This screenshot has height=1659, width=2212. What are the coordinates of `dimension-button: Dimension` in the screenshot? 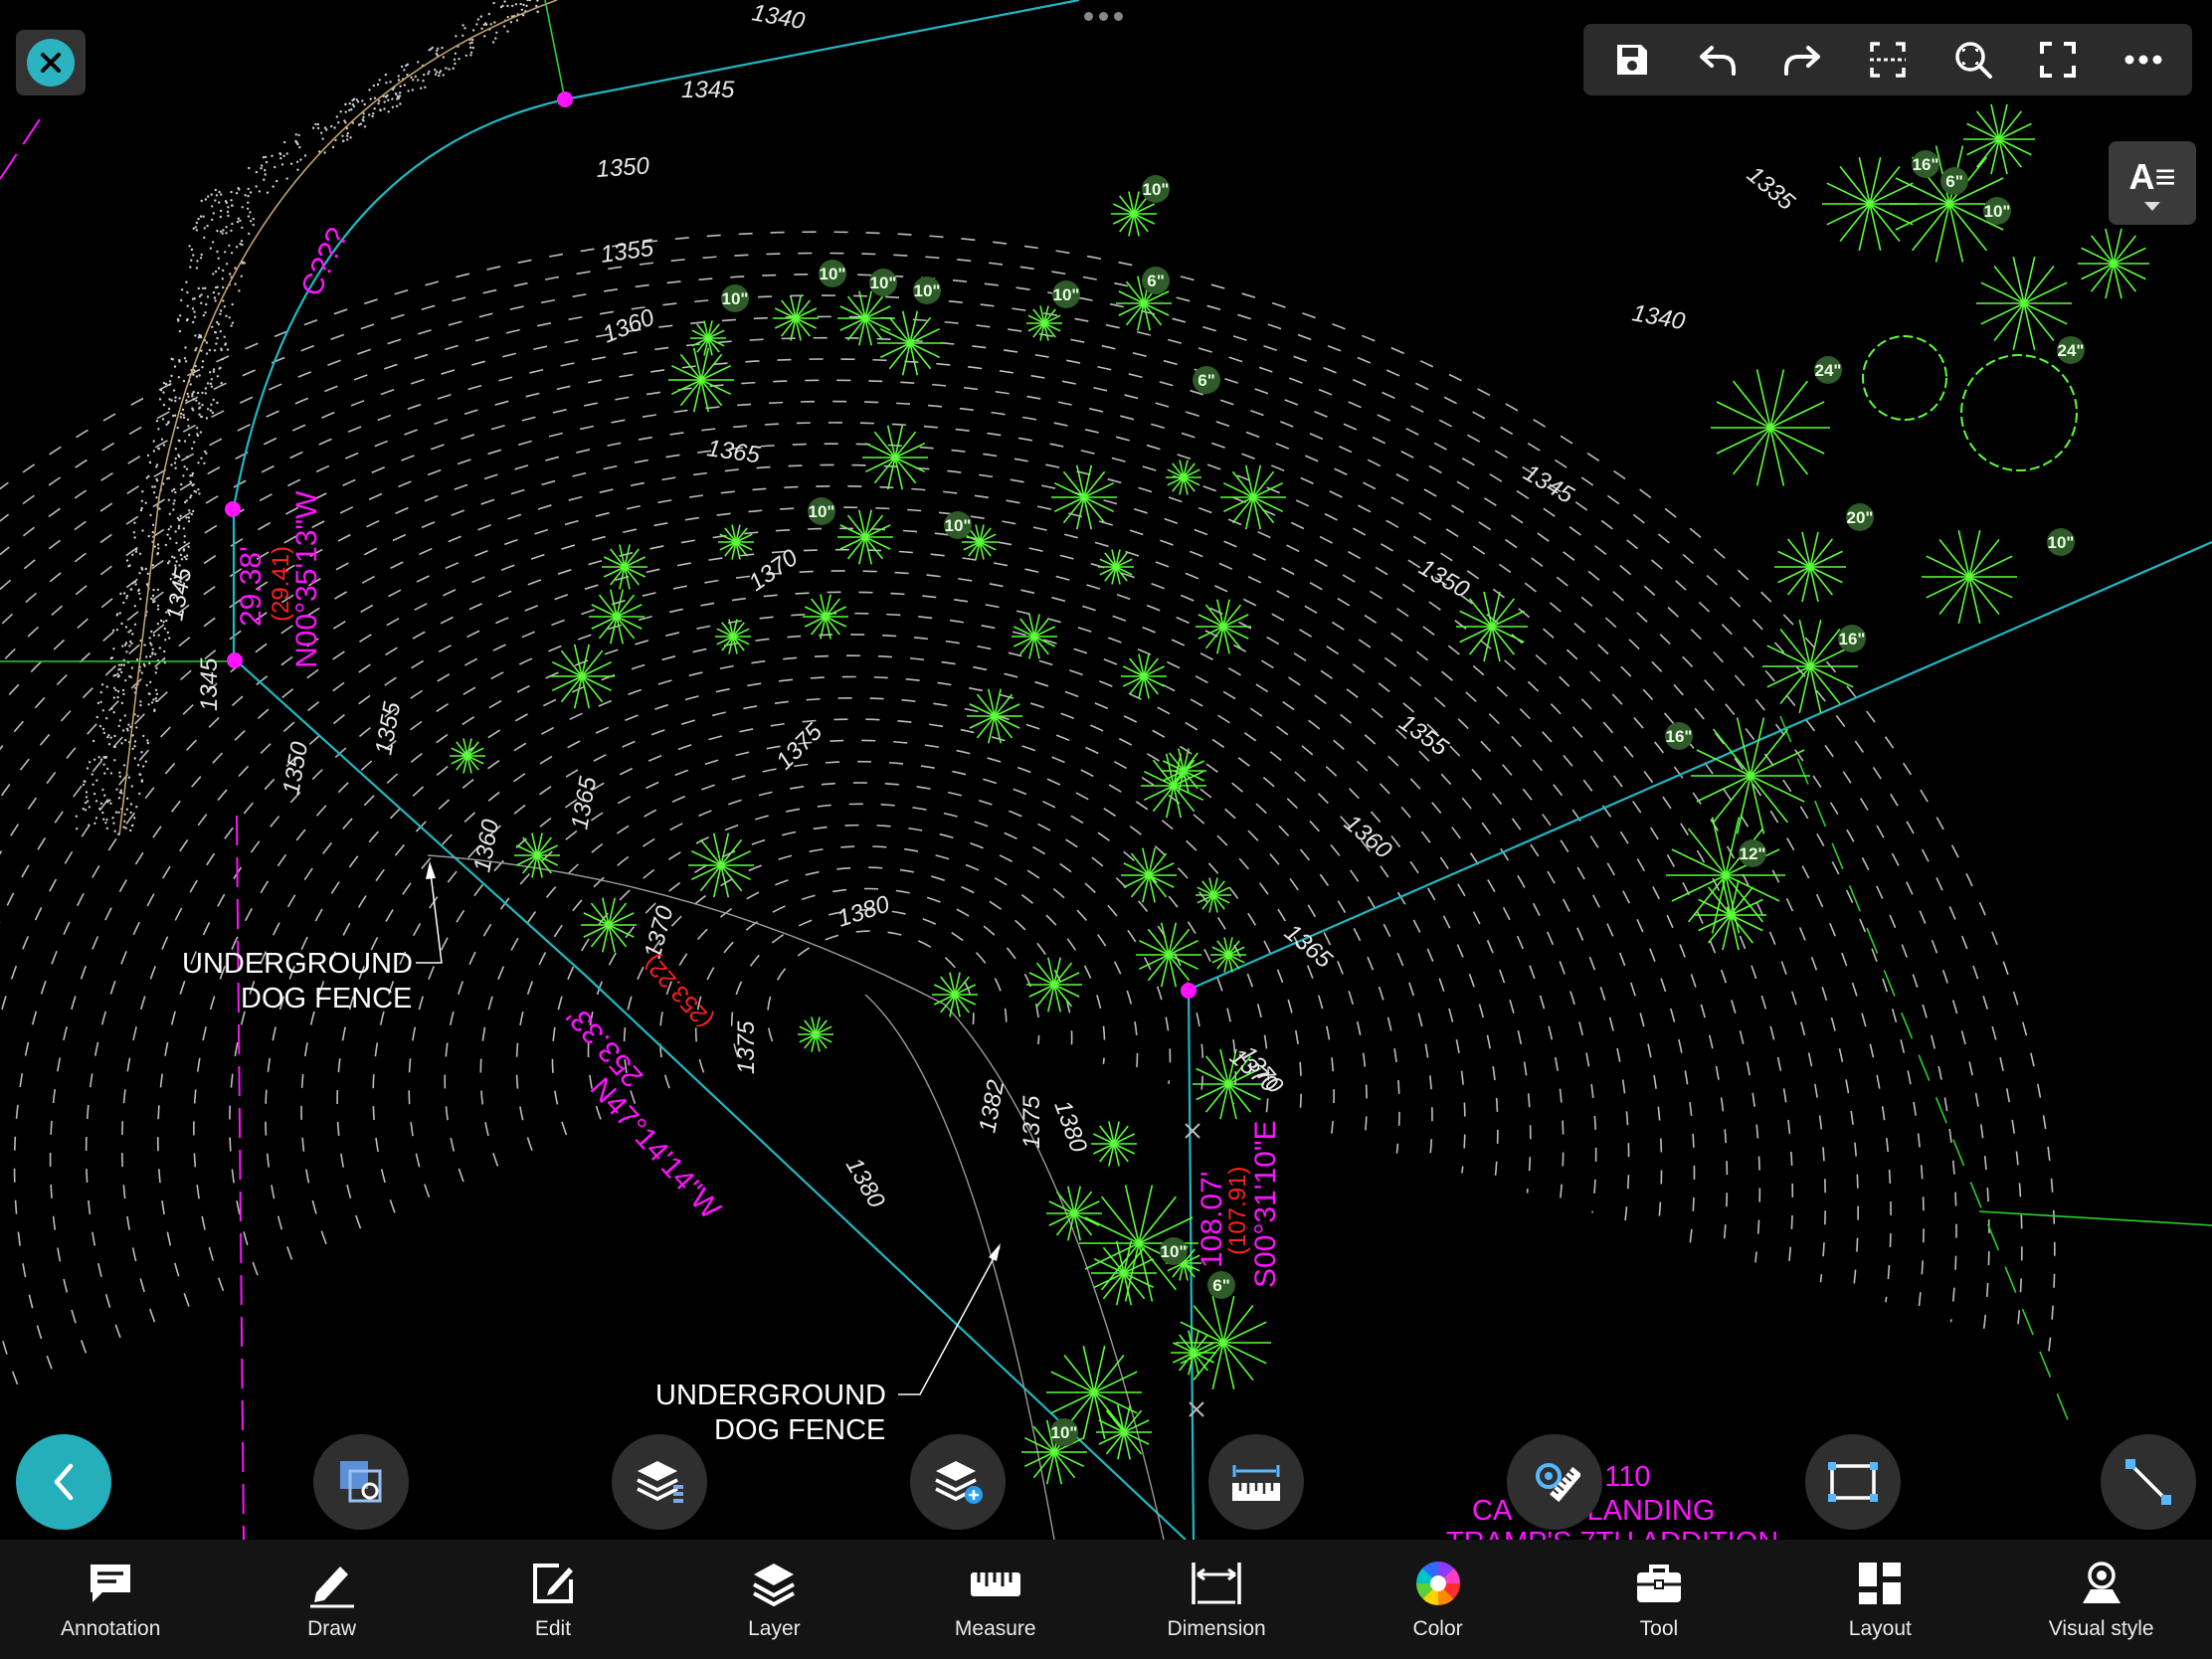 It's located at (1216, 1599).